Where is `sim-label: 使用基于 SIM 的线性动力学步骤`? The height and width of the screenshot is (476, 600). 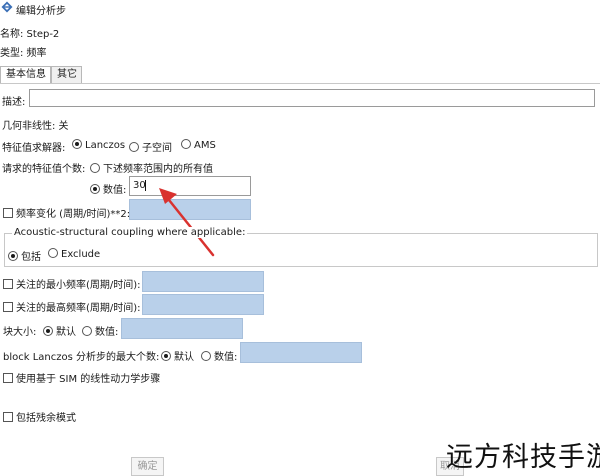 sim-label: 使用基于 SIM 的线性动力学步骤 is located at coordinates (88, 379).